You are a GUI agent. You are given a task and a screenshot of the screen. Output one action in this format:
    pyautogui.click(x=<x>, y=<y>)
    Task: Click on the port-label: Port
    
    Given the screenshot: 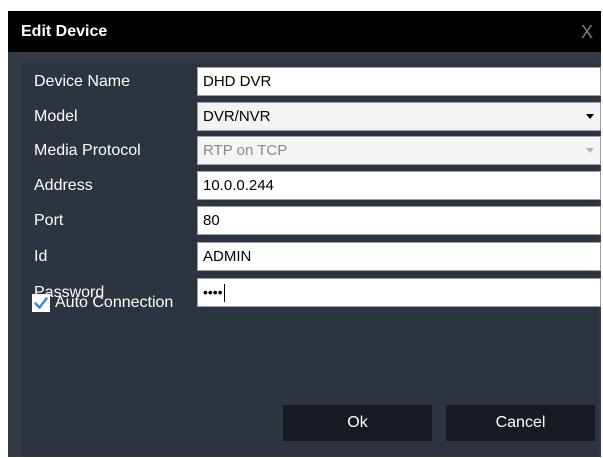 What is the action you would take?
    pyautogui.click(x=49, y=220)
    